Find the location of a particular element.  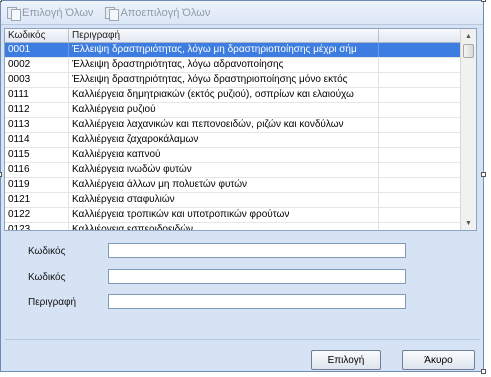

cell-code: 0114 is located at coordinates (37, 140).